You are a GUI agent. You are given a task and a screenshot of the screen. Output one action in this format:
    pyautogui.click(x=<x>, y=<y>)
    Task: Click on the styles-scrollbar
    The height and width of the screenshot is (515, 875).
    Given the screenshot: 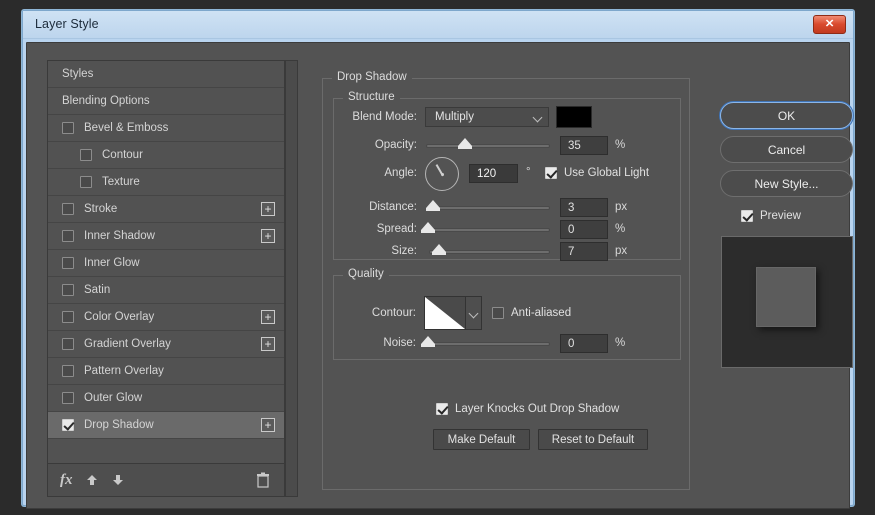 What is the action you would take?
    pyautogui.click(x=291, y=278)
    